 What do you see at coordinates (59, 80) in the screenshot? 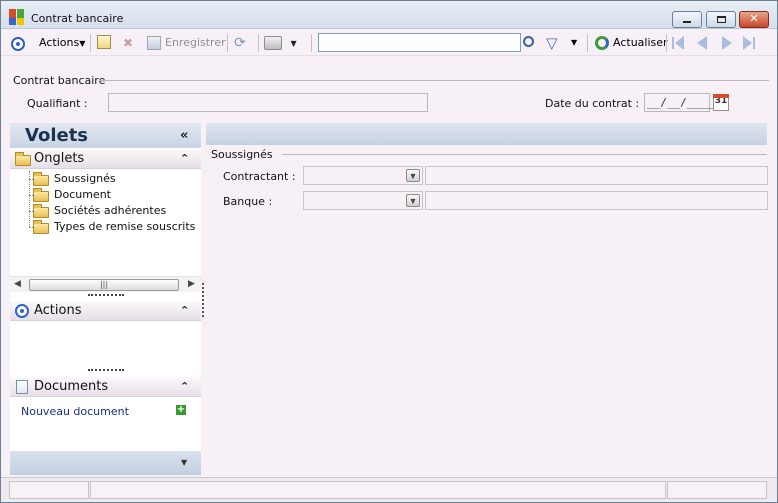
I see `contract-section-title: Contrat bancaire` at bounding box center [59, 80].